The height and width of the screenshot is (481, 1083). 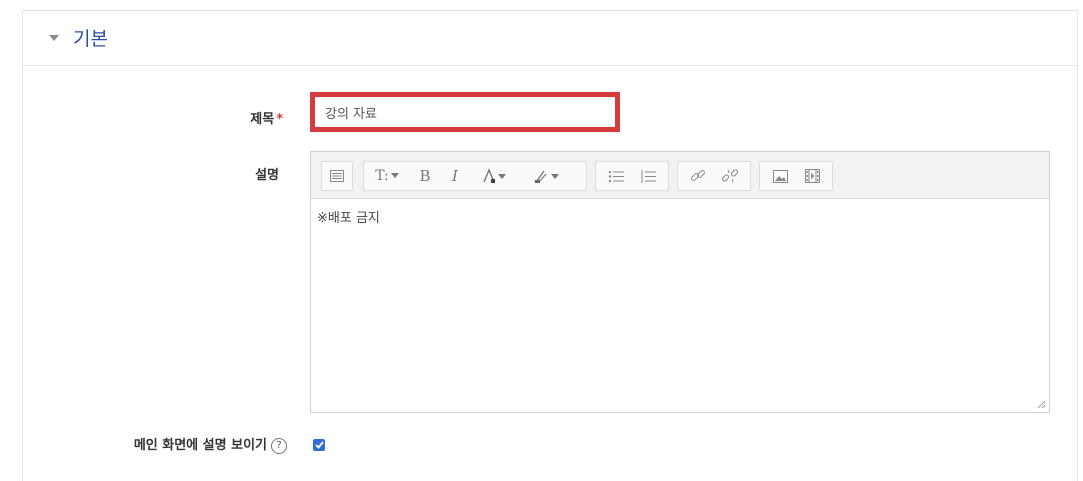 What do you see at coordinates (714, 176) in the screenshot?
I see `toolbar-group-links` at bounding box center [714, 176].